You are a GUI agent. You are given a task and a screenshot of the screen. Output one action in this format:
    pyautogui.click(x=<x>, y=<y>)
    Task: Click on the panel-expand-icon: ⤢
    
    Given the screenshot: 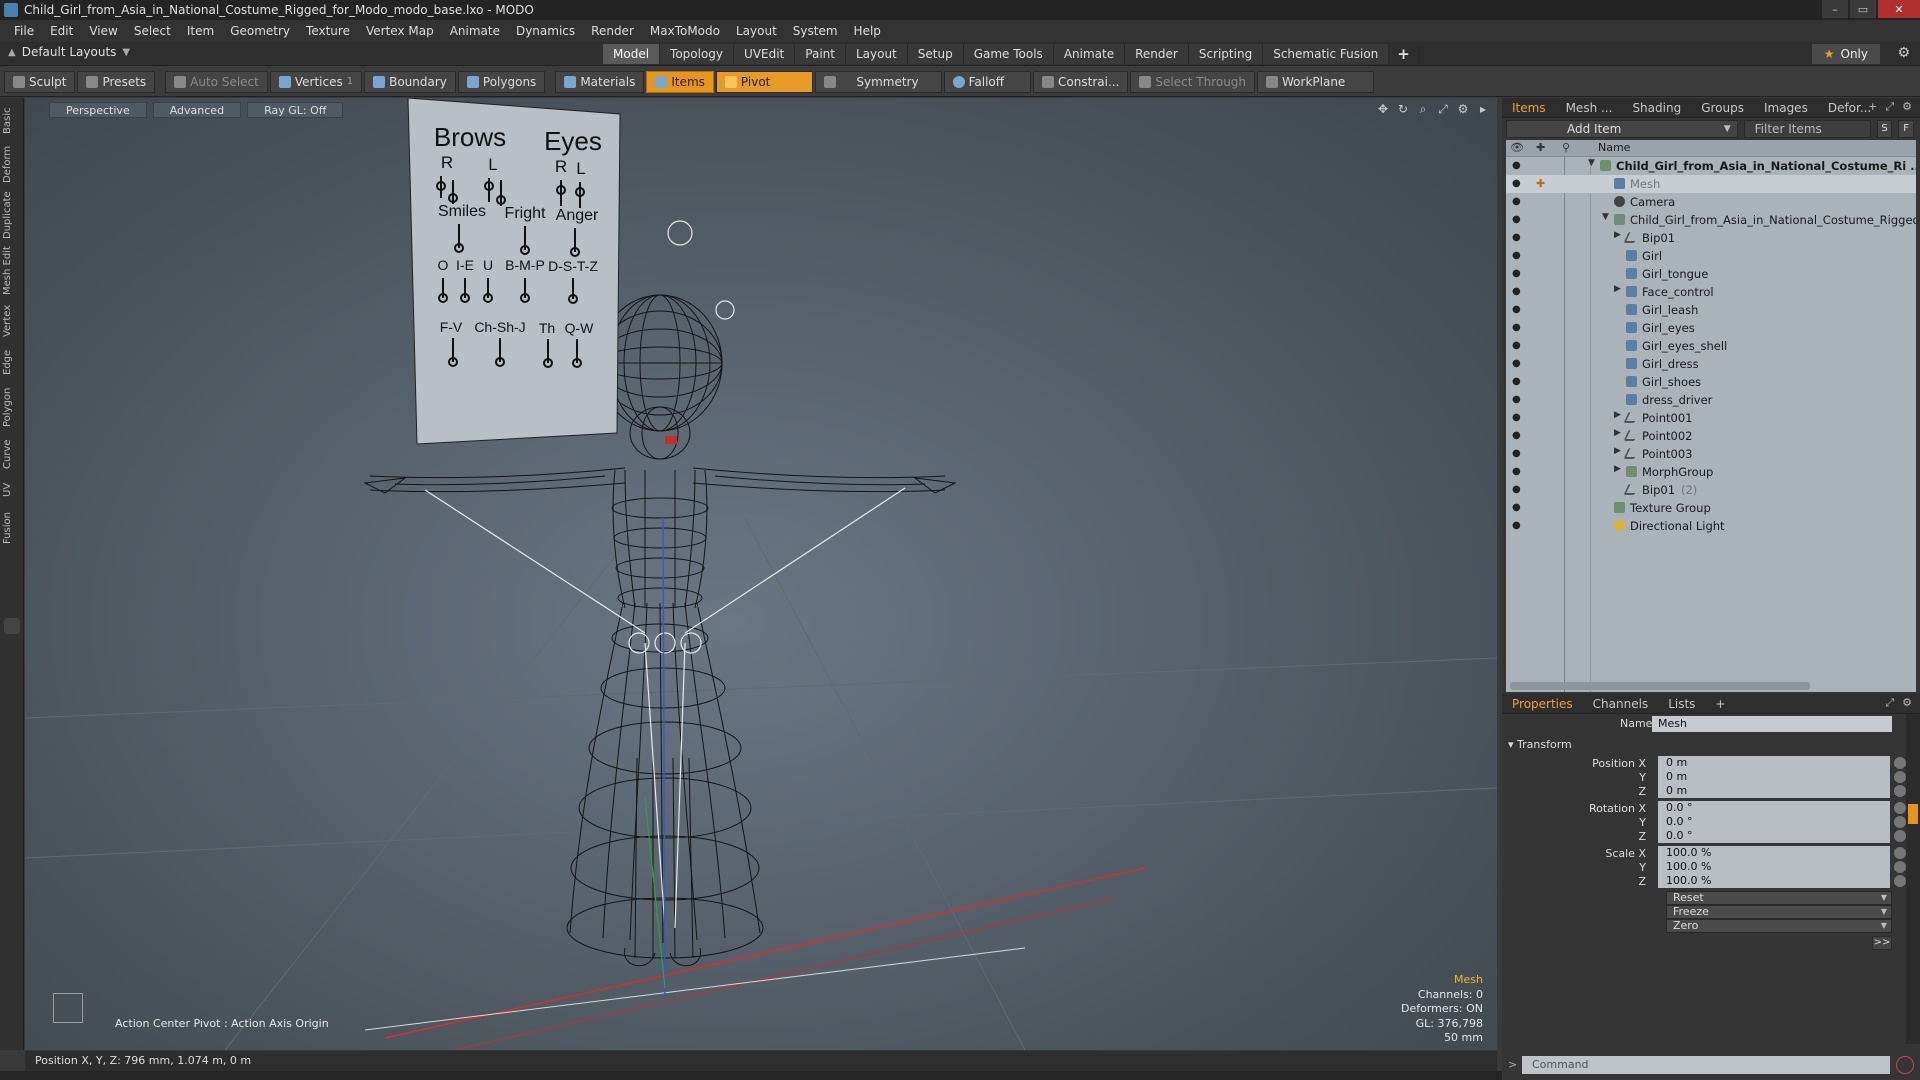 What is the action you would take?
    pyautogui.click(x=1889, y=107)
    